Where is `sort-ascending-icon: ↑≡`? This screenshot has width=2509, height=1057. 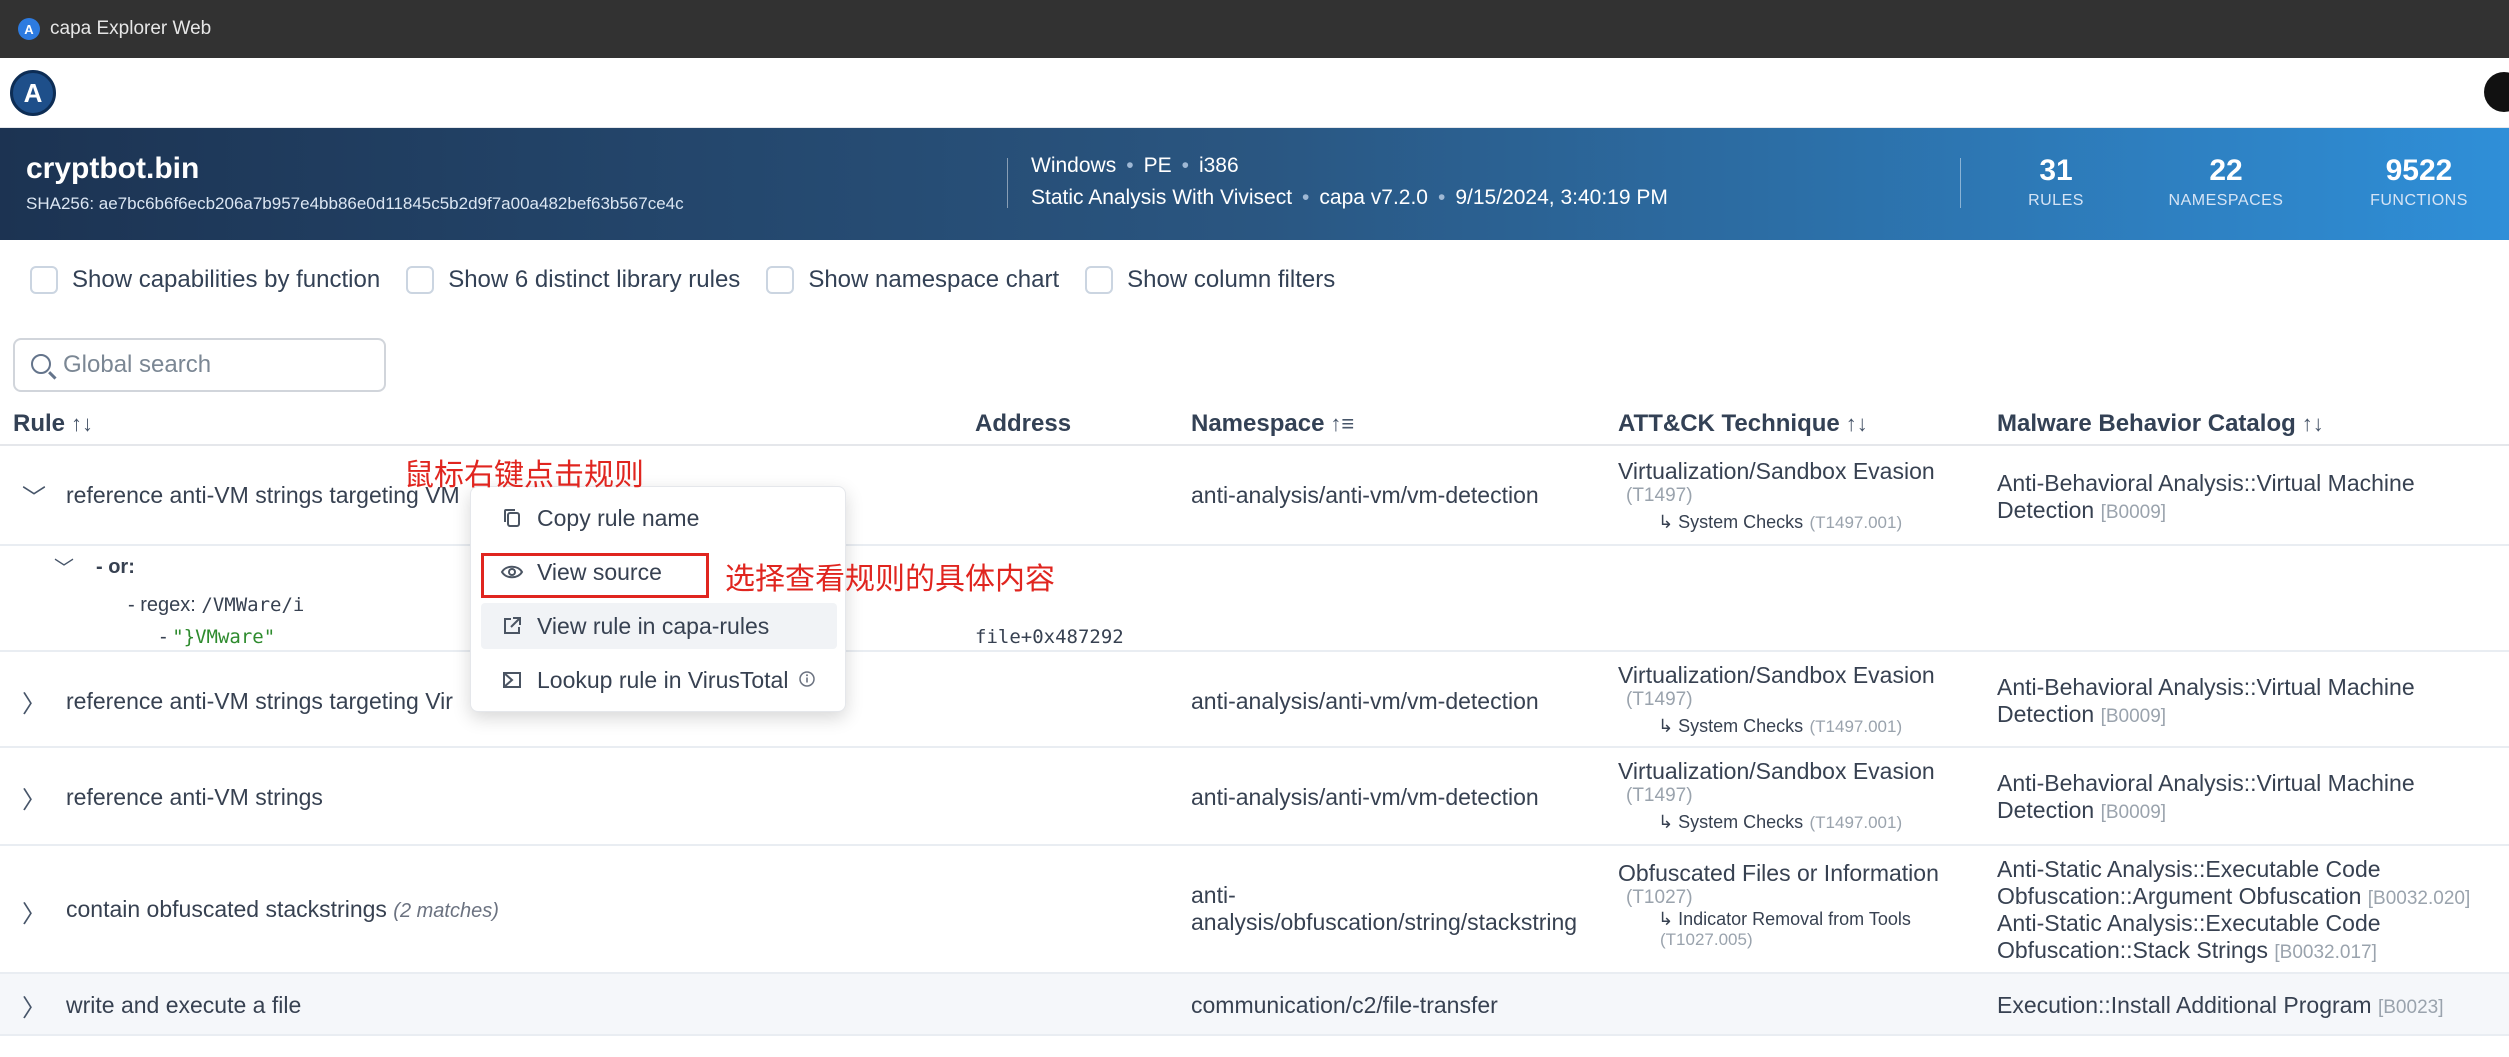
sort-ascending-icon: ↑≡ is located at coordinates (1342, 423).